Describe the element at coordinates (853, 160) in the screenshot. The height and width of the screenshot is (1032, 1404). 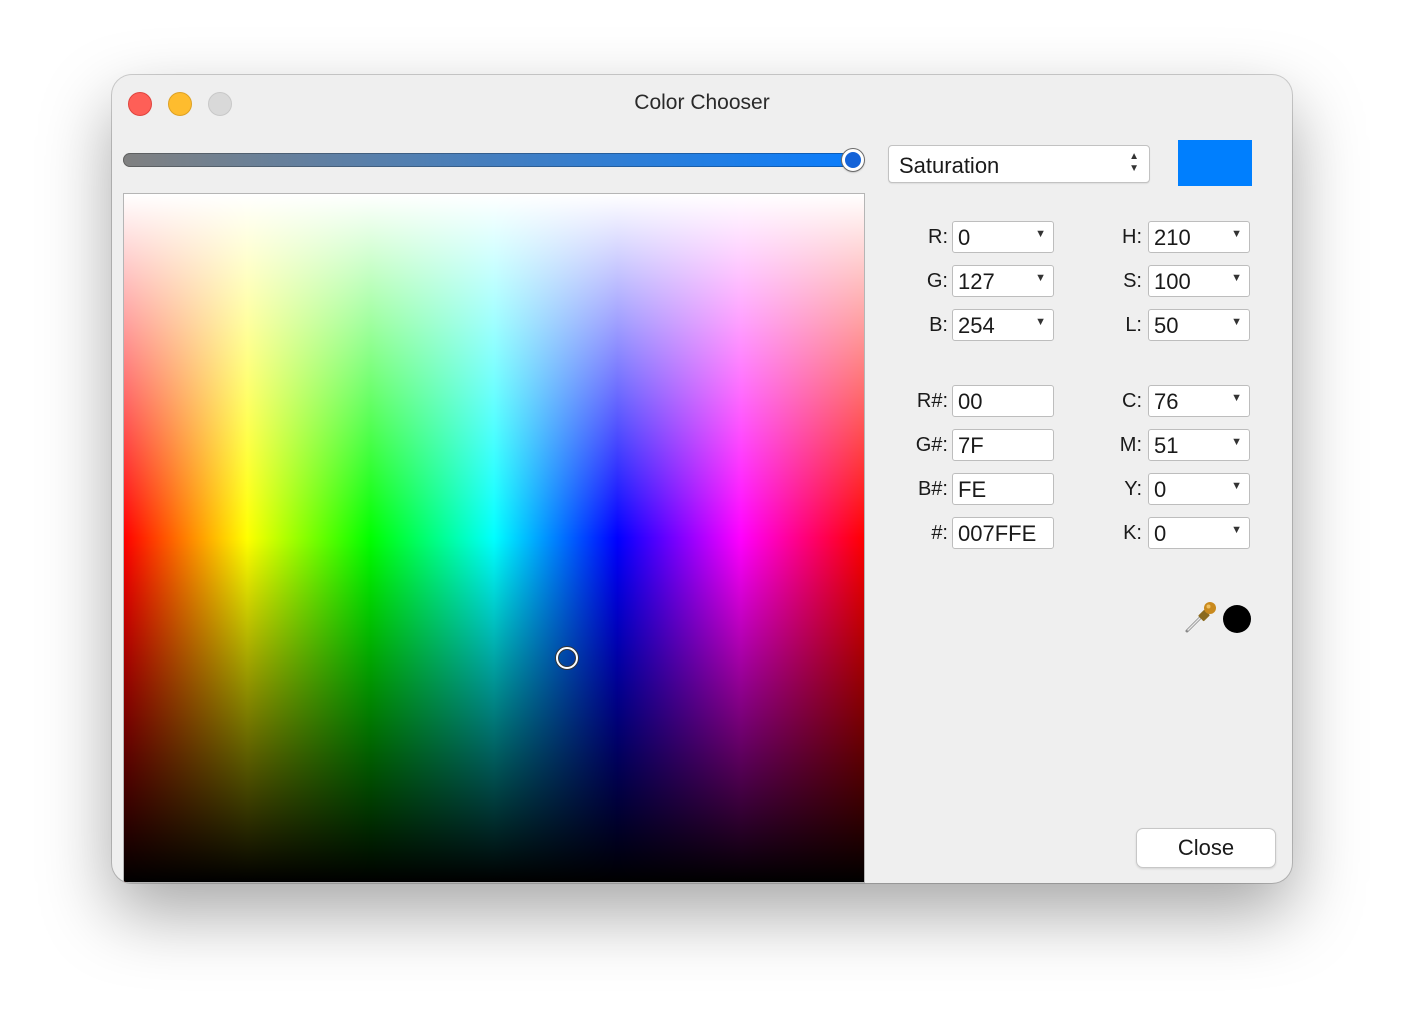
I see `saturation-slider-knob` at that location.